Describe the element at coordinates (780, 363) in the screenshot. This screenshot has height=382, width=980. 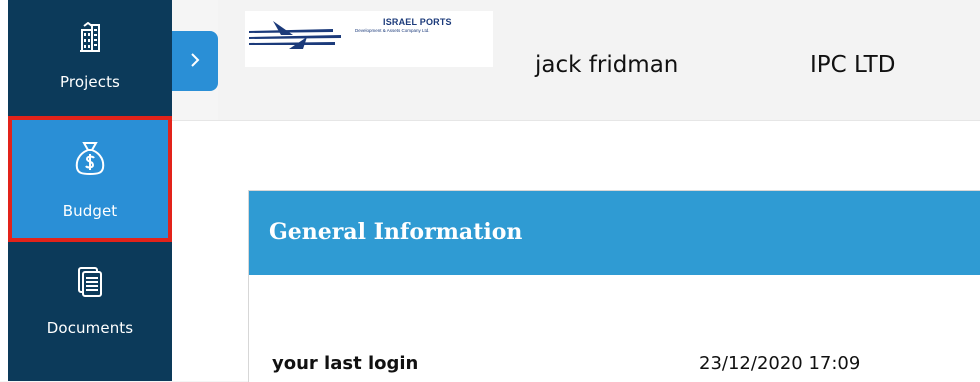
I see `last-login-value: 23/12/2020 17:09` at that location.